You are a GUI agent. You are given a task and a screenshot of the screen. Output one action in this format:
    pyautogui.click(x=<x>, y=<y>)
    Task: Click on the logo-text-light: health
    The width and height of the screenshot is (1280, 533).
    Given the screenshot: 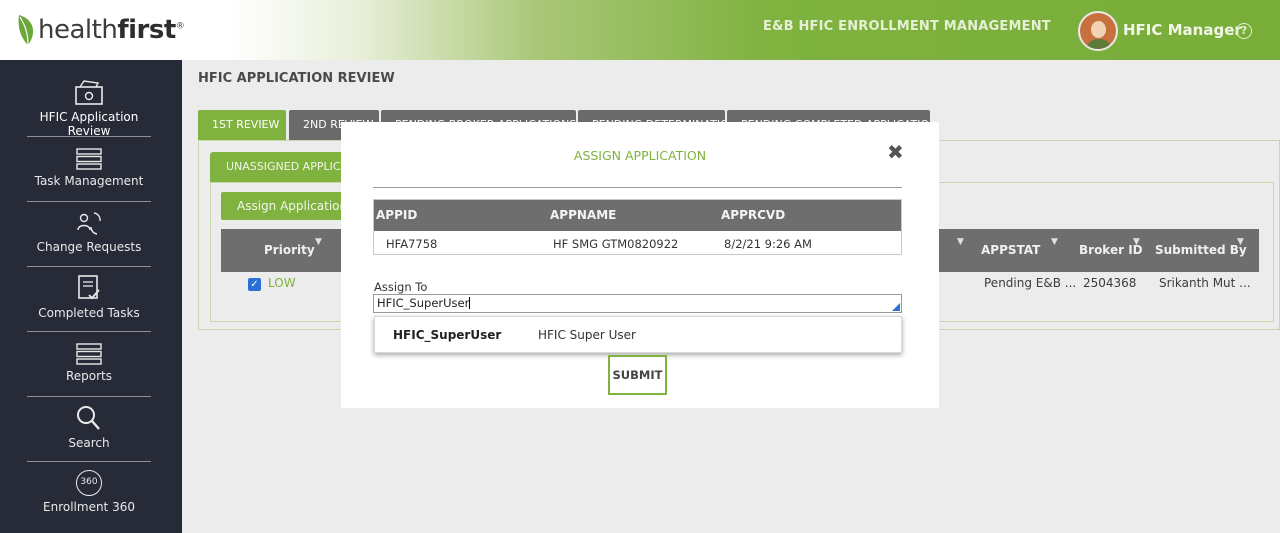 What is the action you would take?
    pyautogui.click(x=78, y=30)
    